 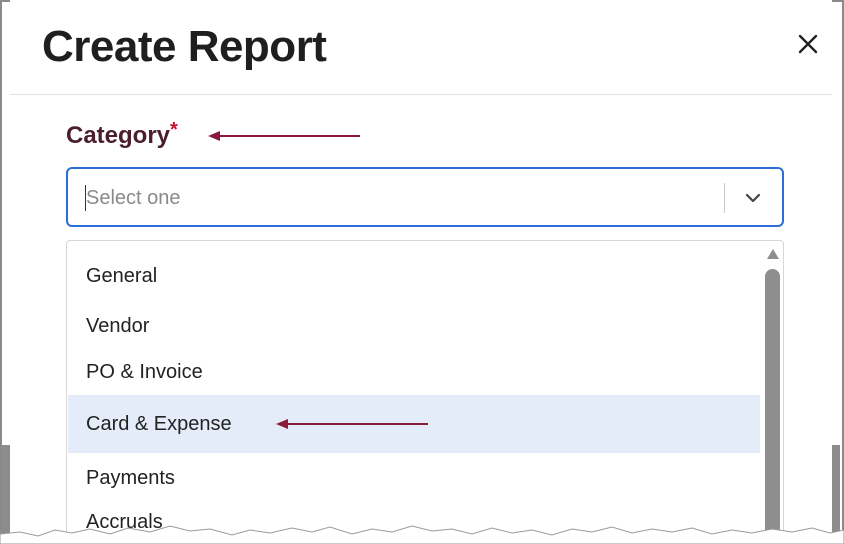 I want to click on option-vendor: Vendor, so click(x=414, y=326).